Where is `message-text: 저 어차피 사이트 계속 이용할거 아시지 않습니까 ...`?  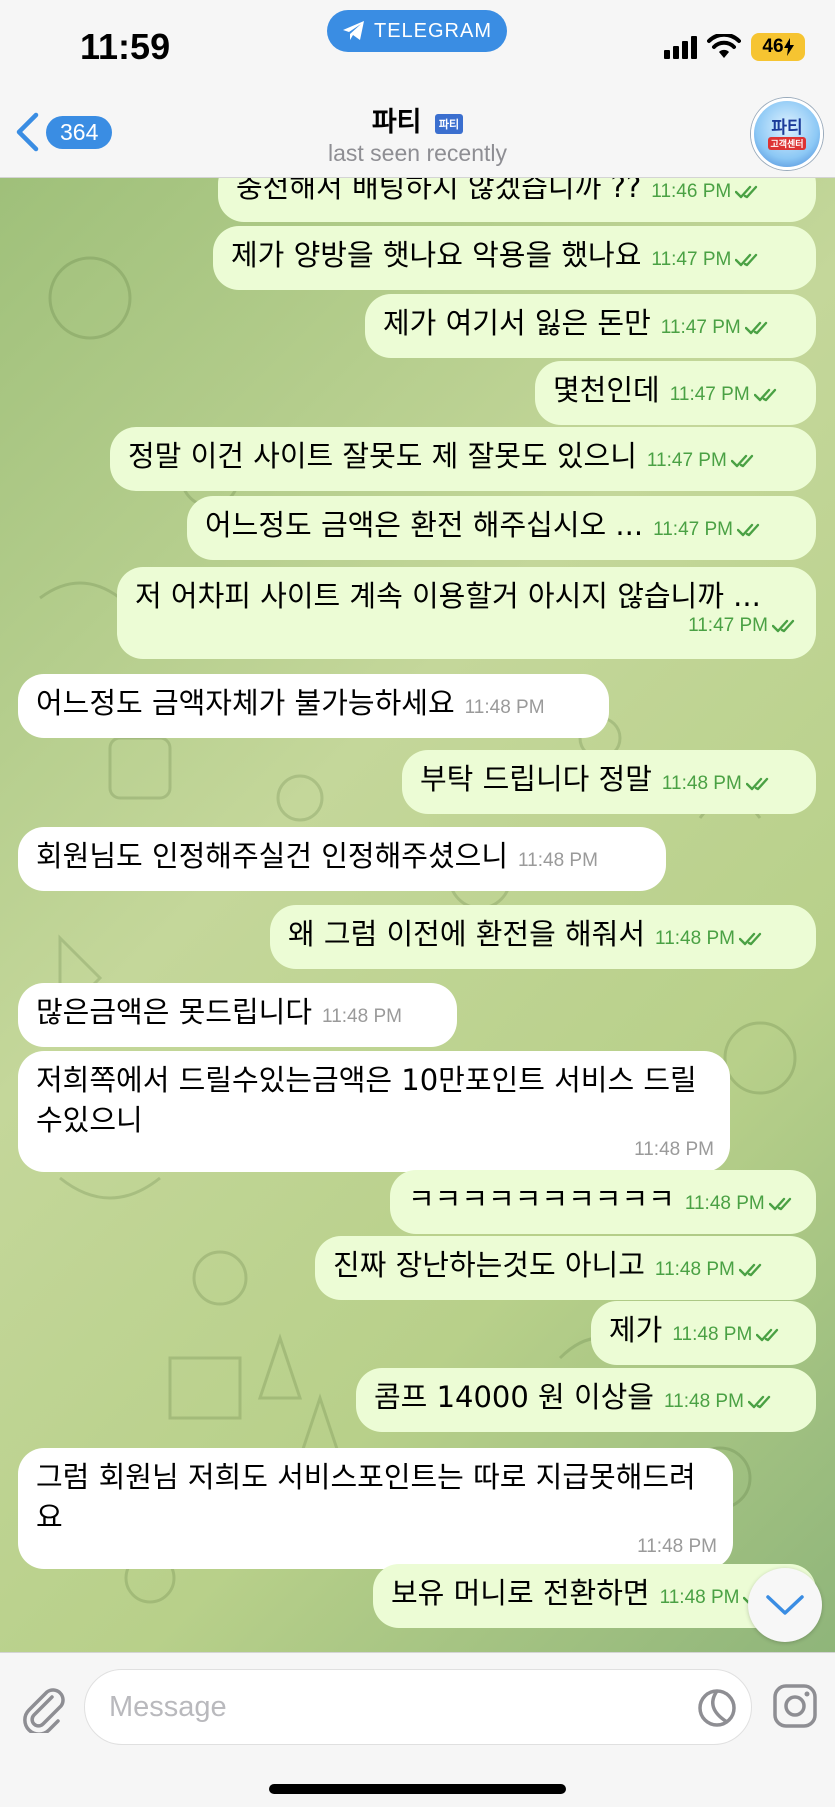
message-text: 저 어차피 사이트 계속 이용할거 아시지 않습니까 ... is located at coordinates (448, 596).